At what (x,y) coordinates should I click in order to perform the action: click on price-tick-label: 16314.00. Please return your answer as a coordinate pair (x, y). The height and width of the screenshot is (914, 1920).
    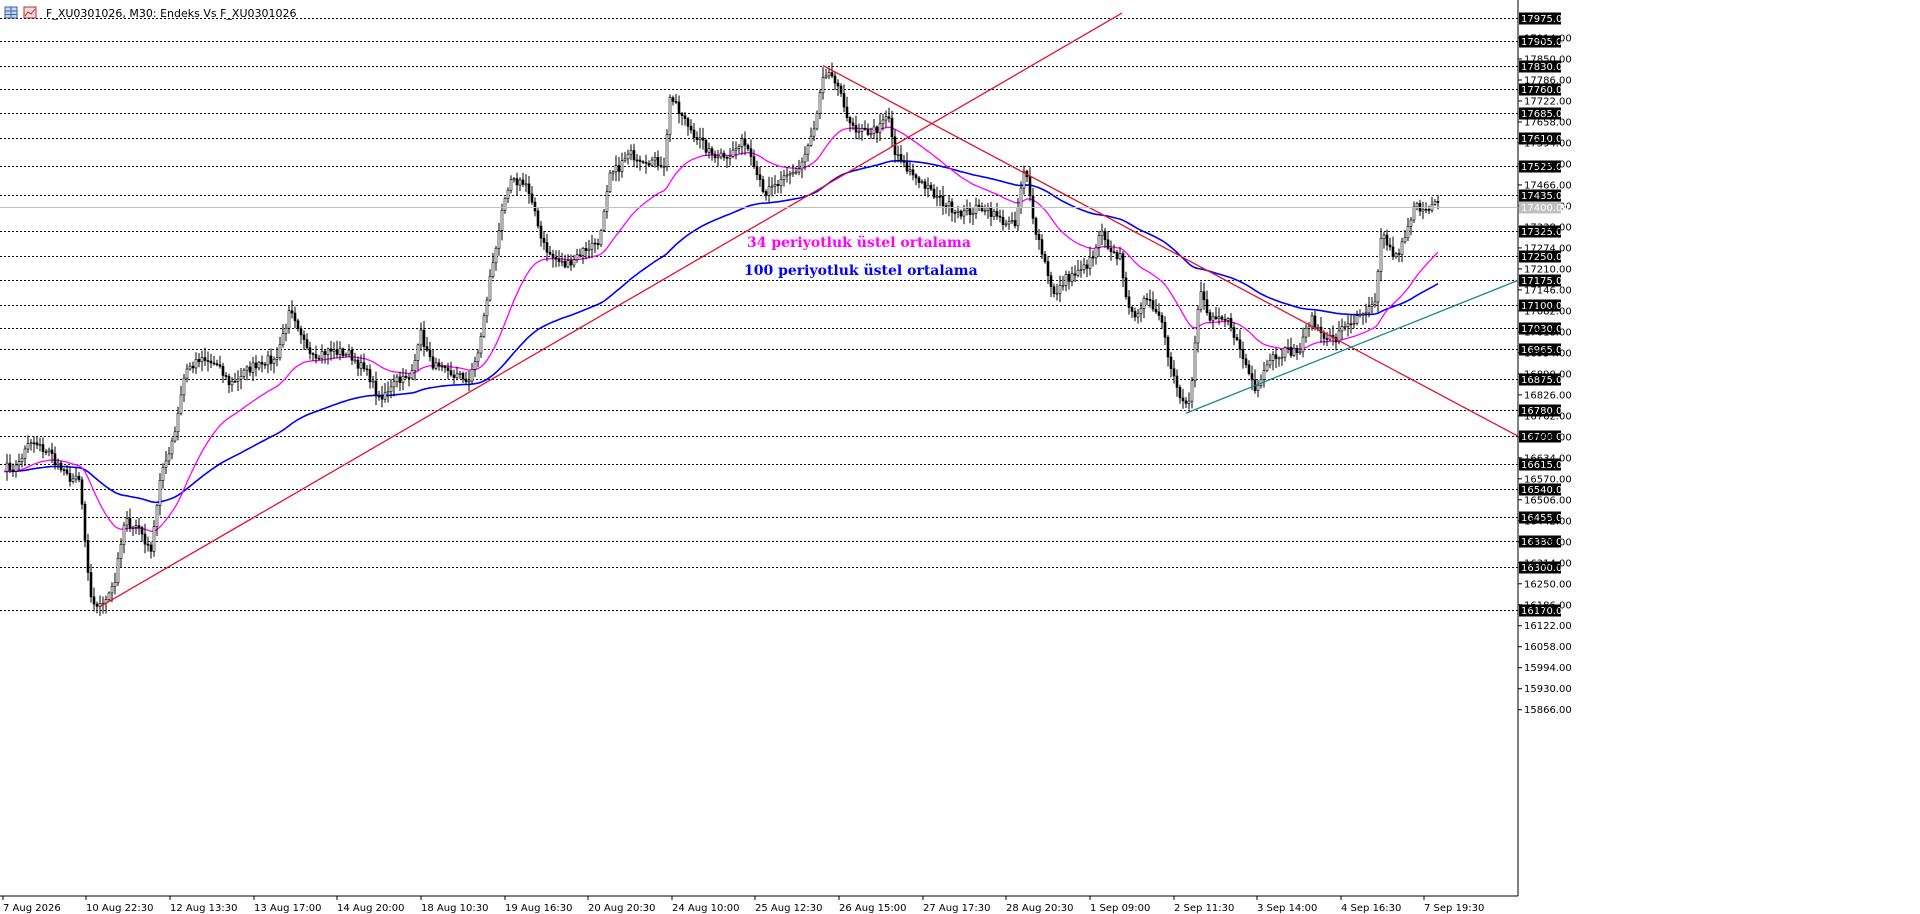
    Looking at the image, I should click on (1548, 563).